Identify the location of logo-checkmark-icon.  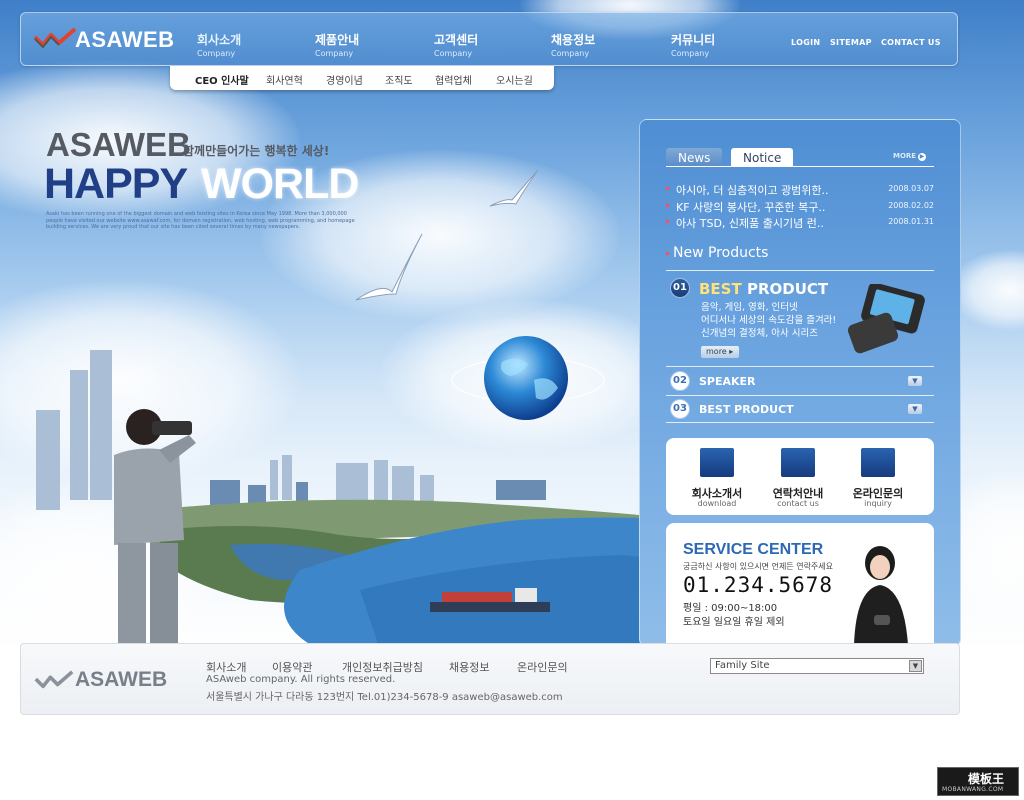
(55, 38).